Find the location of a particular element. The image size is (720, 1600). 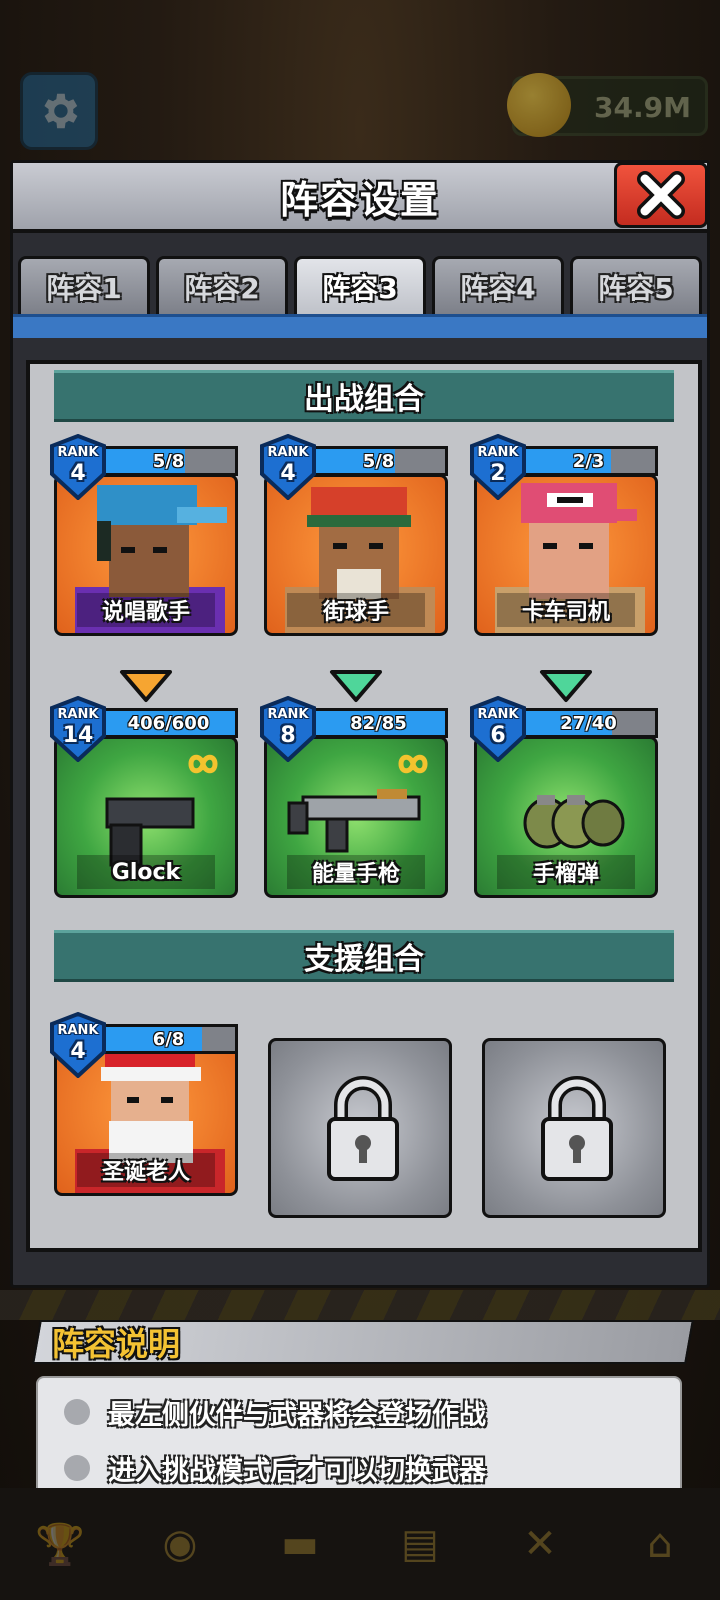

currency-display: 34.9M is located at coordinates (607, 105).